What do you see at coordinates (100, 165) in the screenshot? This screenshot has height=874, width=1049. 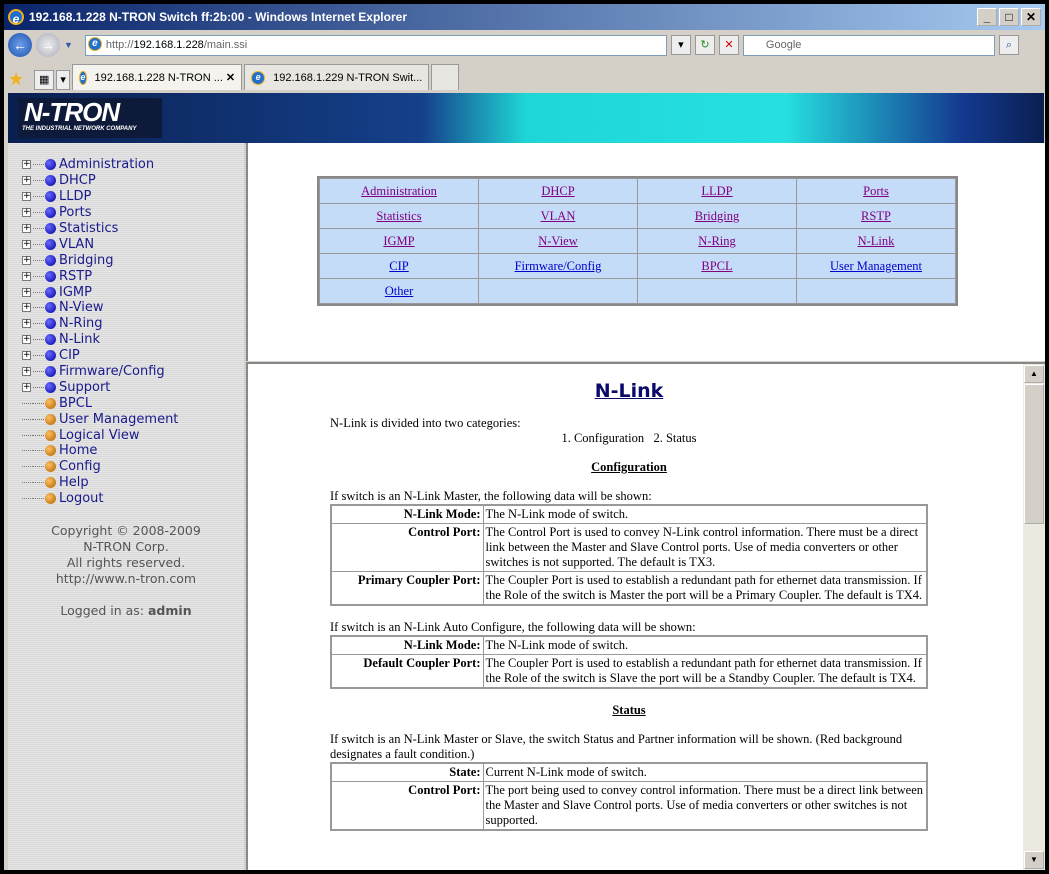 I see `sidebar-item: + Administration` at bounding box center [100, 165].